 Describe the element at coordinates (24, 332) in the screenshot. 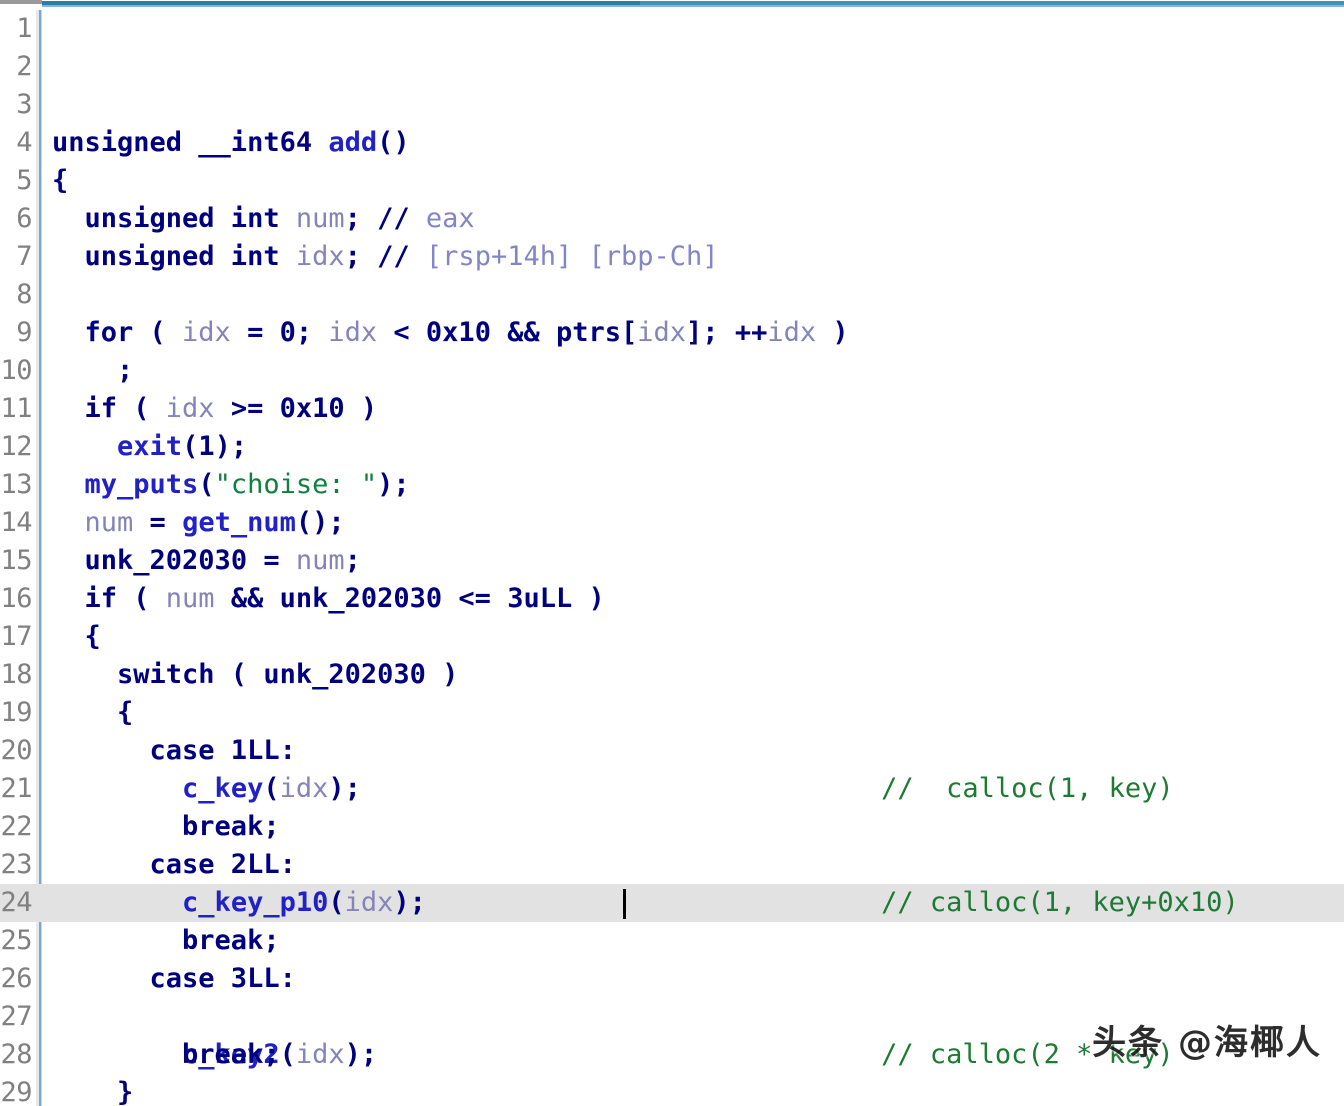

I see `line-number: 9` at that location.